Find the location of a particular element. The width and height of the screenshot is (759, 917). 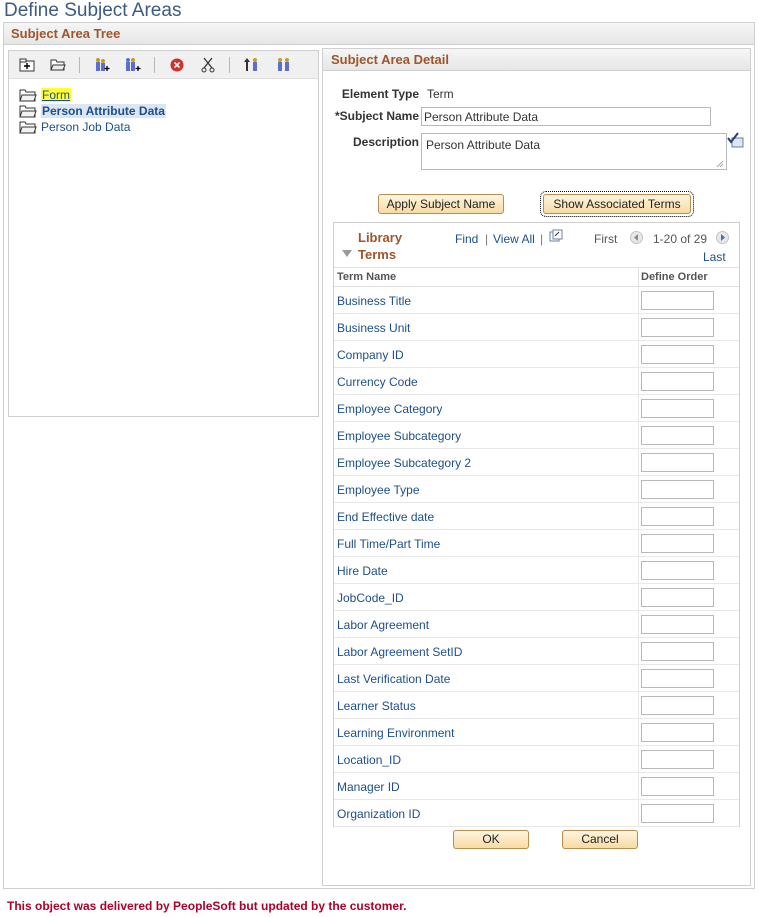

tree-node-label: Form is located at coordinates (56, 95).